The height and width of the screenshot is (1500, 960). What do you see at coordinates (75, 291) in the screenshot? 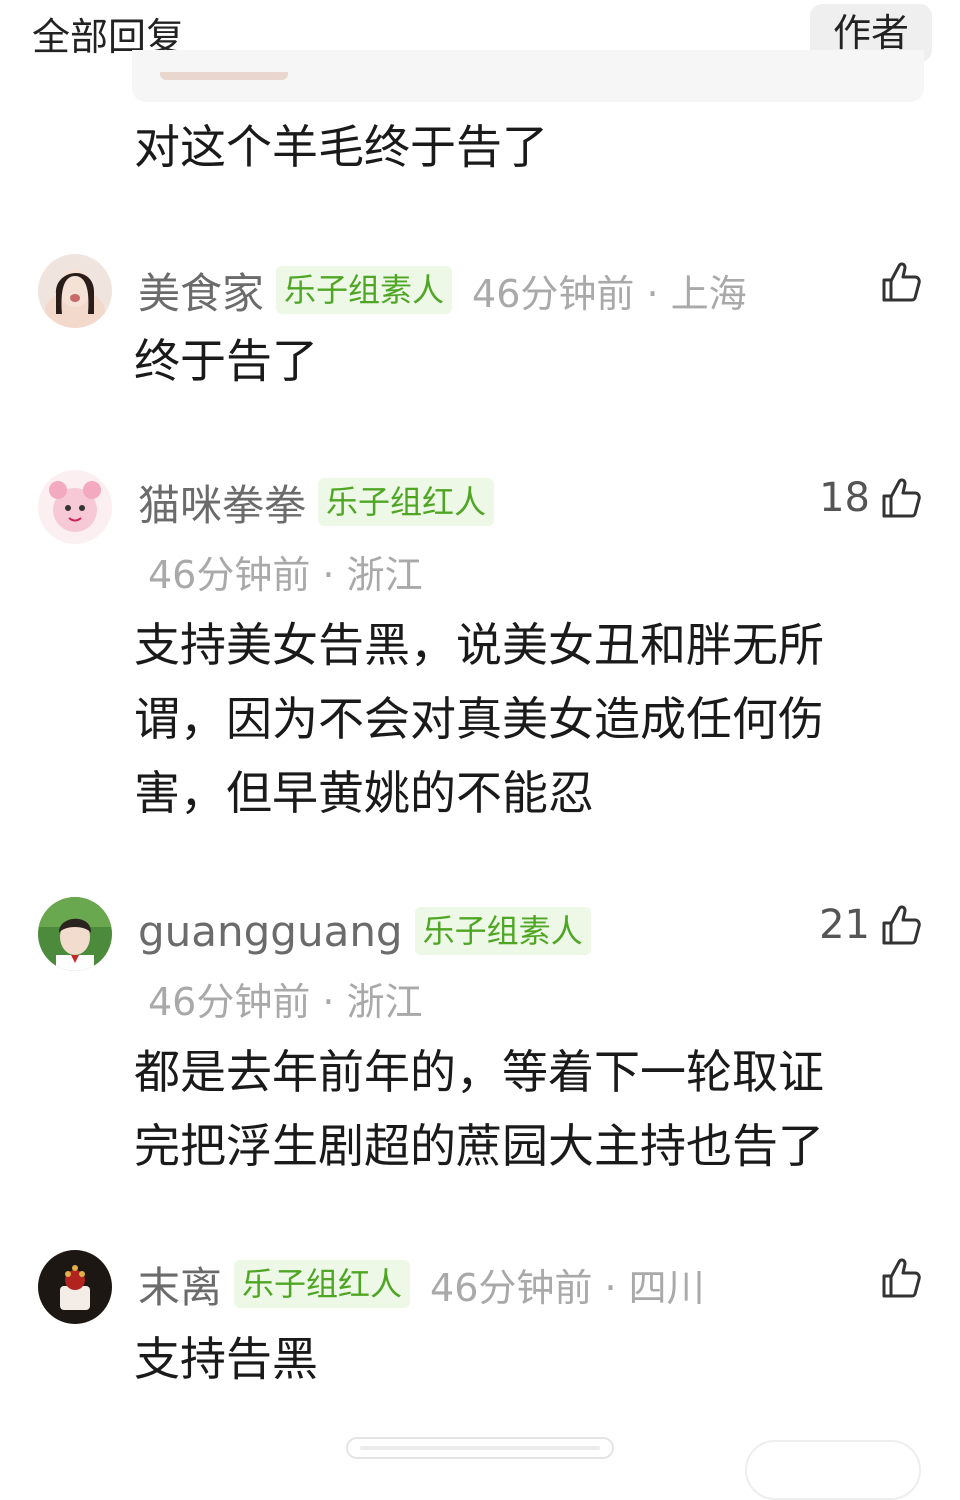
I see `avatar-girl-photo` at bounding box center [75, 291].